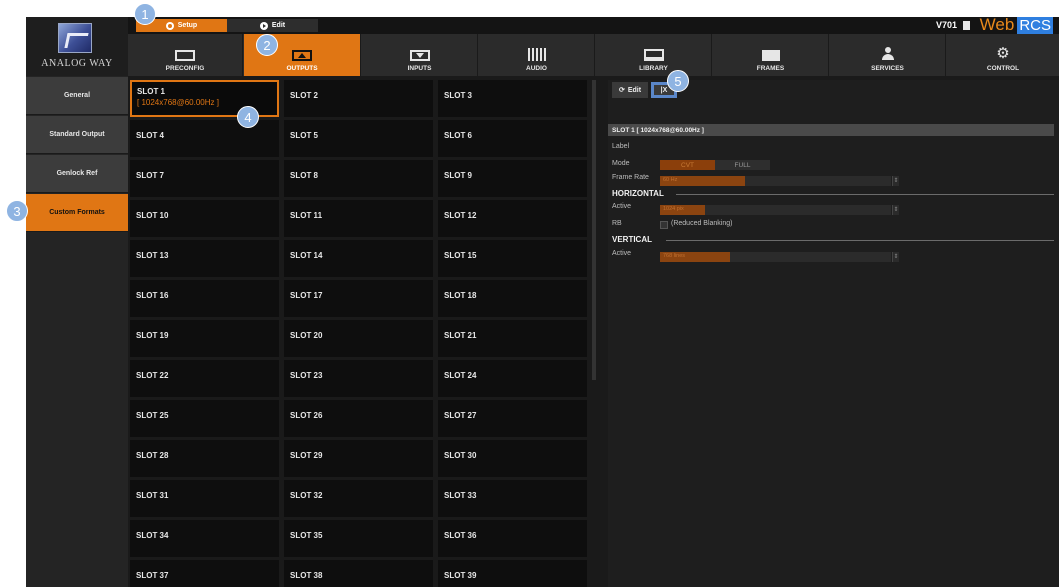 The height and width of the screenshot is (587, 1059). I want to click on slot-name: SLOT 19, so click(152, 335).